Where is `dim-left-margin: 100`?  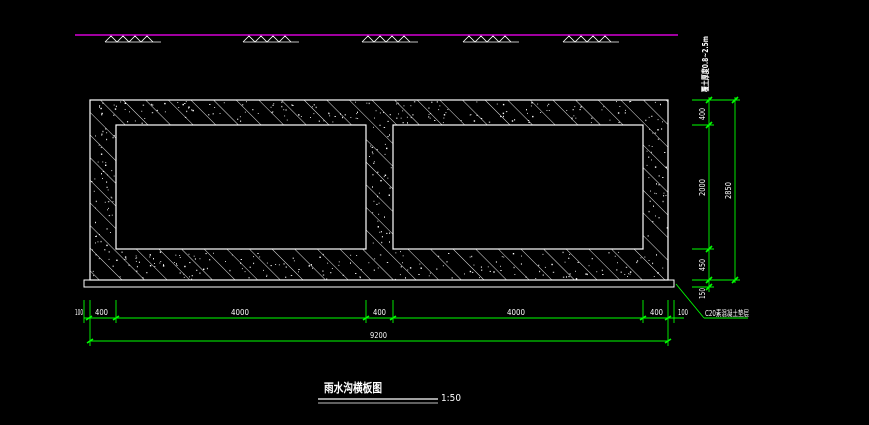
dim-left-margin: 100 is located at coordinates (79, 312).